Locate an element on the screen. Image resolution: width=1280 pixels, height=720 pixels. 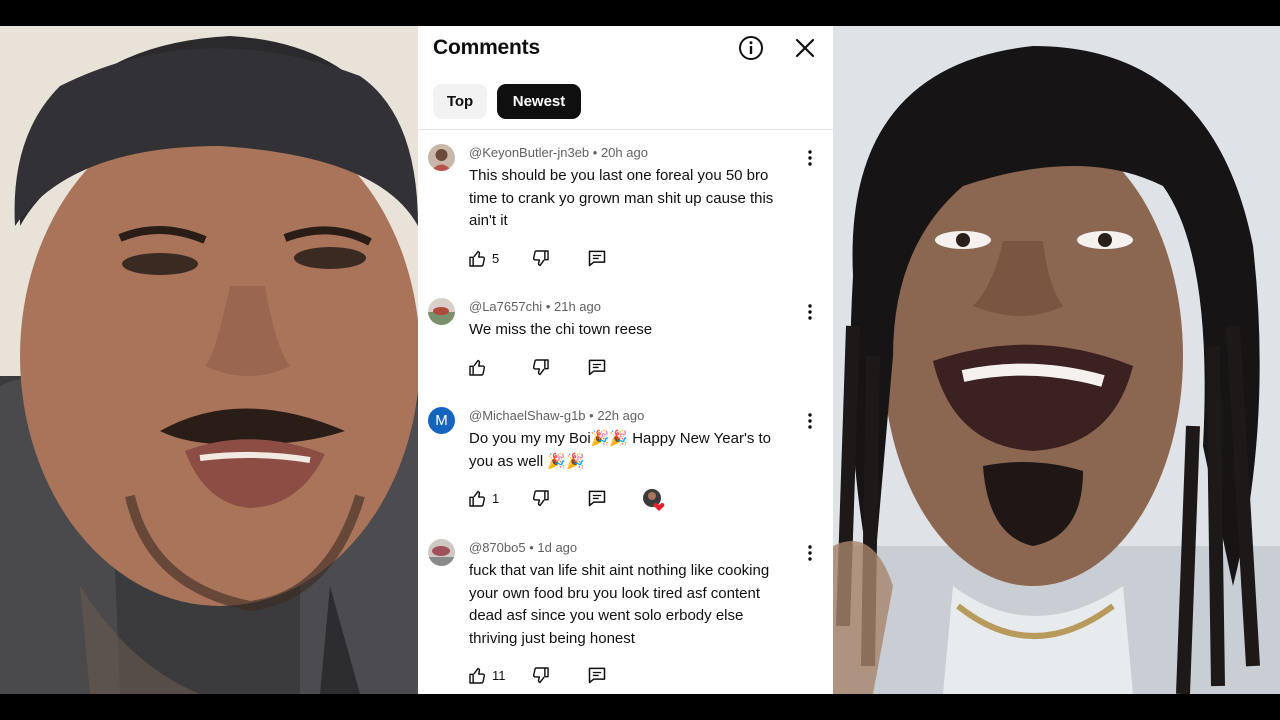
comment-author: @La7657chi is located at coordinates (505, 306).